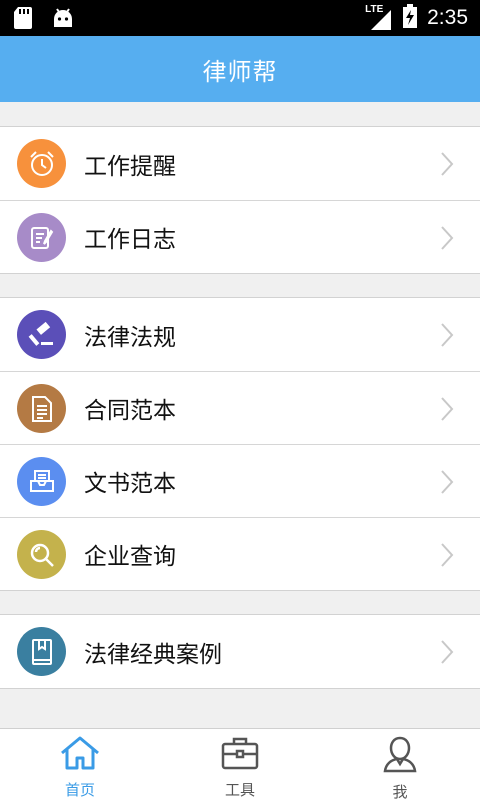  What do you see at coordinates (240, 18) in the screenshot?
I see `status-bar: LTE 2:35` at bounding box center [240, 18].